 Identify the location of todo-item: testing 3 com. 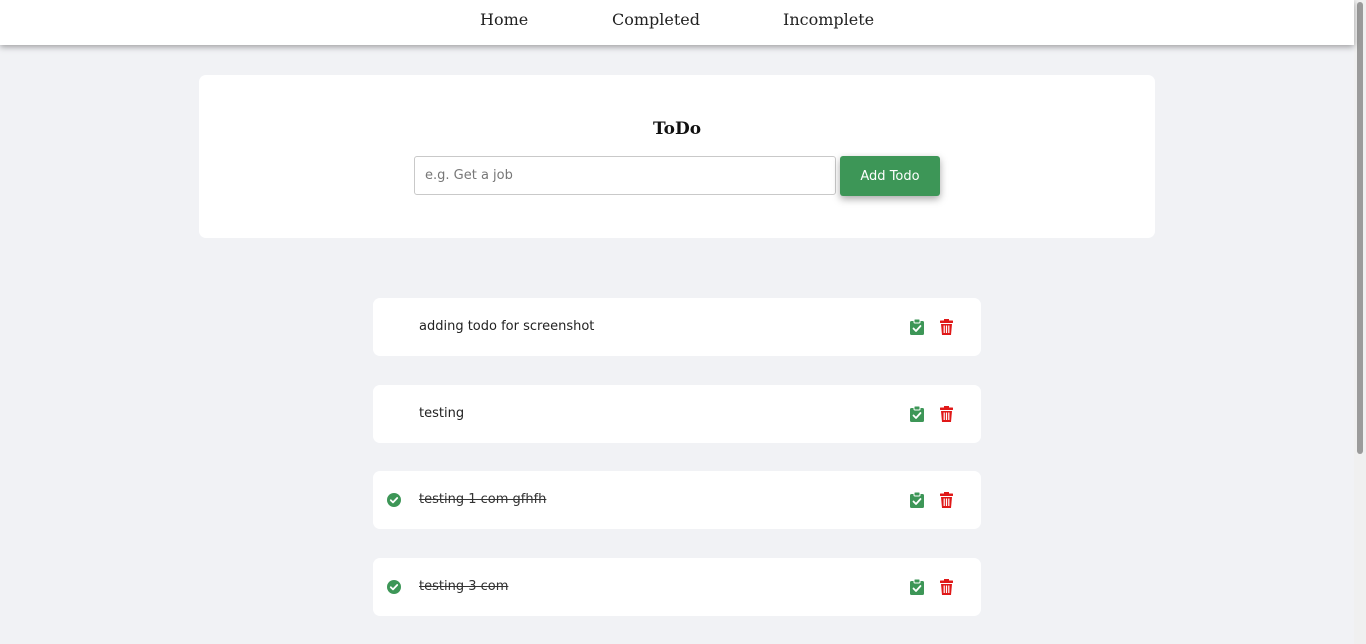
(677, 587).